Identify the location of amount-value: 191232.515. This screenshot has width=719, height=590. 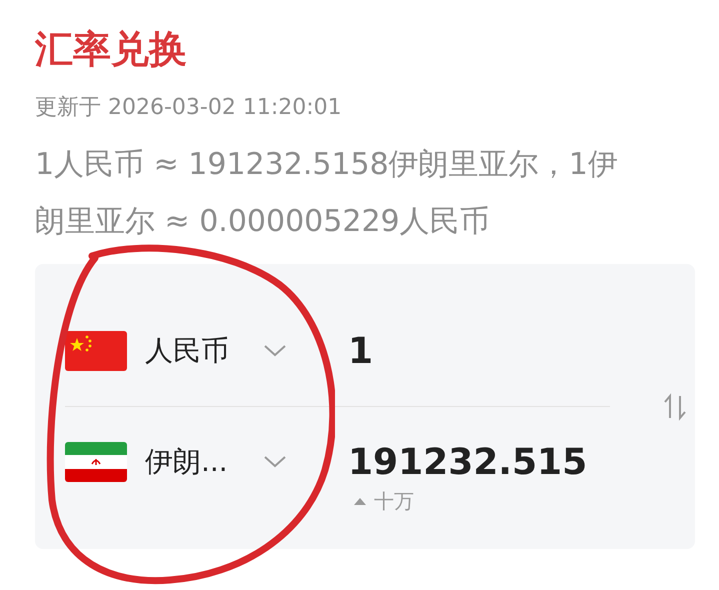
(468, 462).